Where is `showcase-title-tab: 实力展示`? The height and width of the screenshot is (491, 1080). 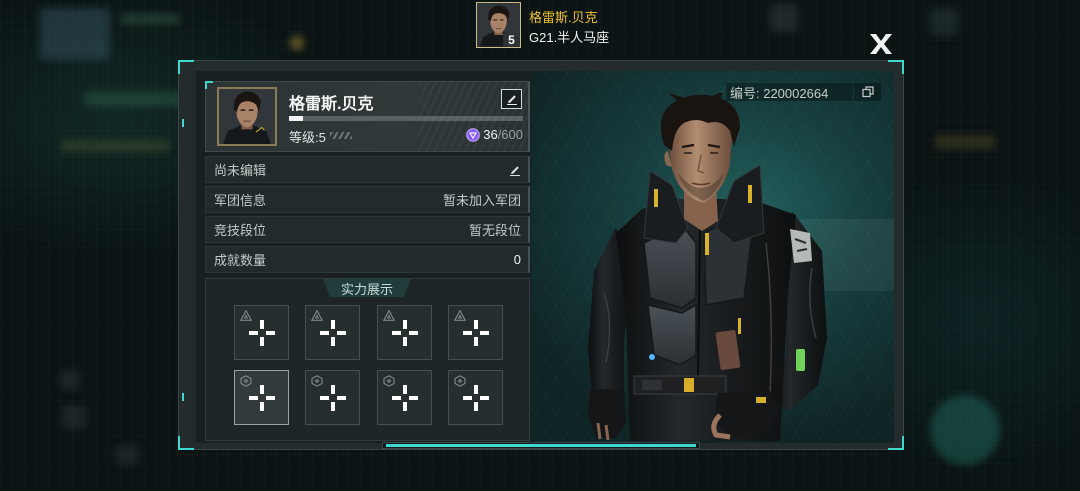
showcase-title-tab: 实力展示 is located at coordinates (367, 288).